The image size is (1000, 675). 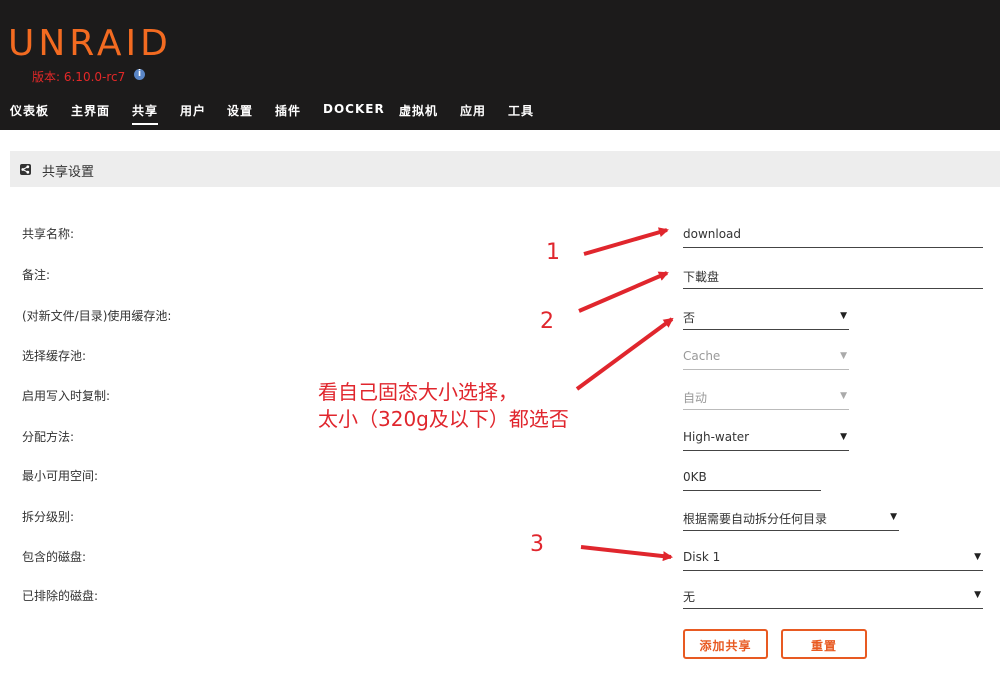 What do you see at coordinates (537, 544) in the screenshot?
I see `annotation-number-3: 3` at bounding box center [537, 544].